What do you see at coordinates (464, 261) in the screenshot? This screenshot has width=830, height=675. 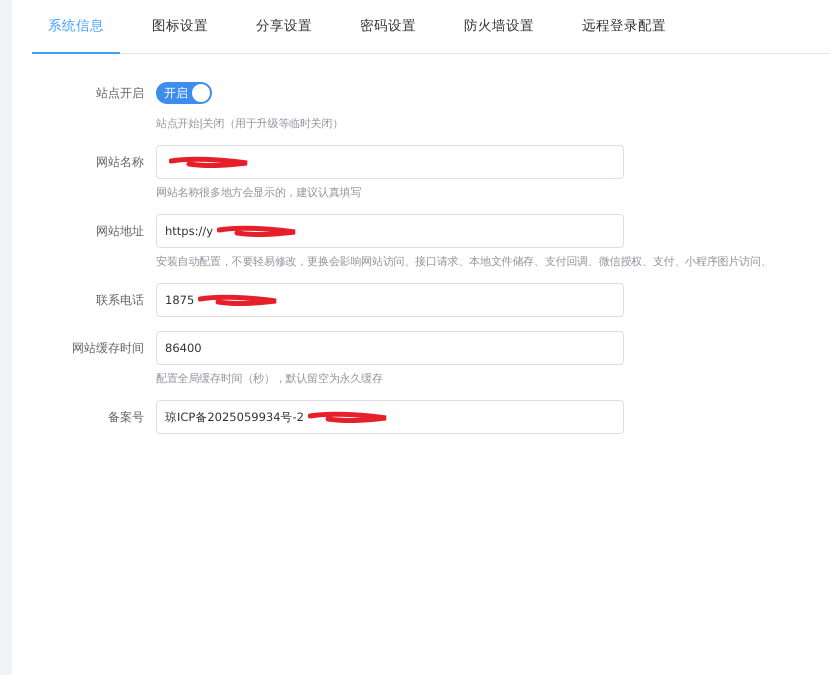 I see `hint-text: 安装自动配置，不要轻易修改，更换会影响网站访问、接口请求、本地文件储存、支付回调、微信授权、支付、小程序图片访问、` at bounding box center [464, 261].